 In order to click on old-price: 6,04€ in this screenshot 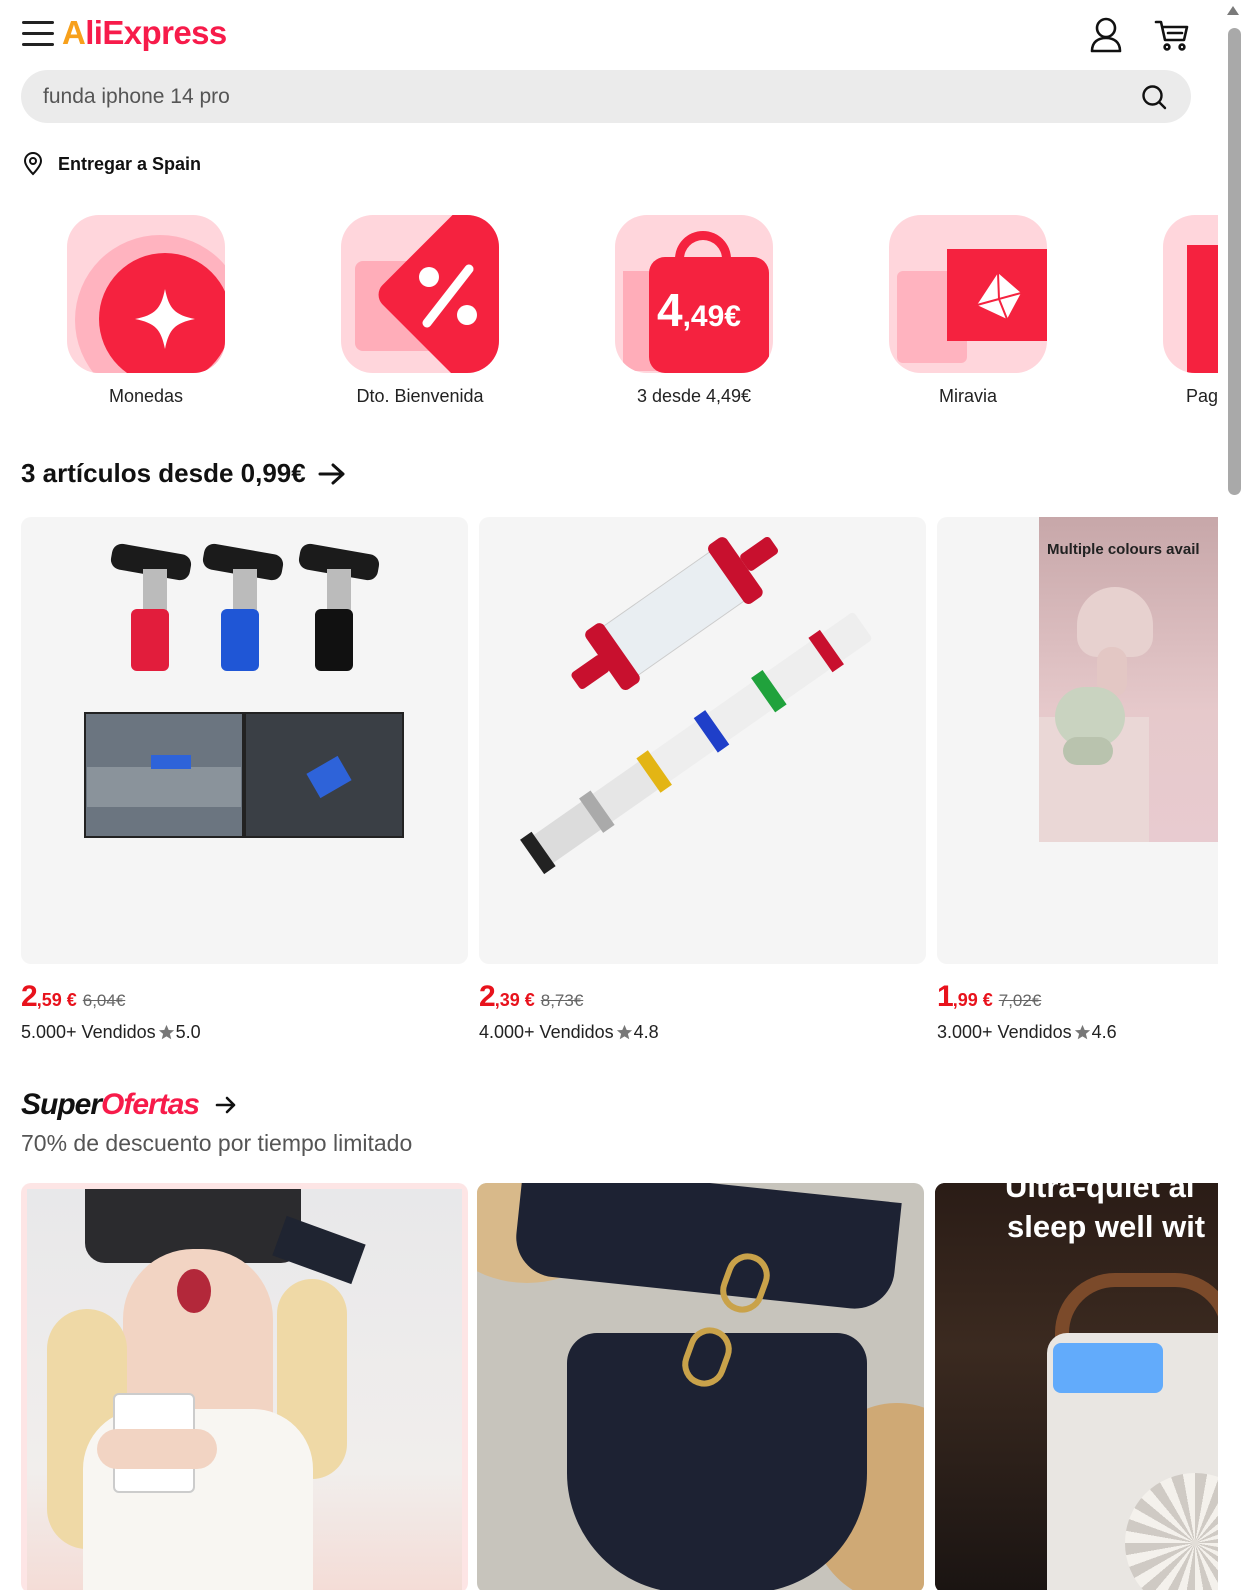, I will do `click(104, 1000)`.